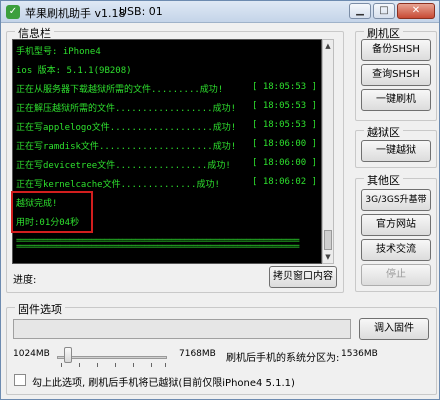 The width and height of the screenshot is (440, 400). What do you see at coordinates (396, 151) in the screenshot?
I see `one-click-jailbreak-button: 一键越狱` at bounding box center [396, 151].